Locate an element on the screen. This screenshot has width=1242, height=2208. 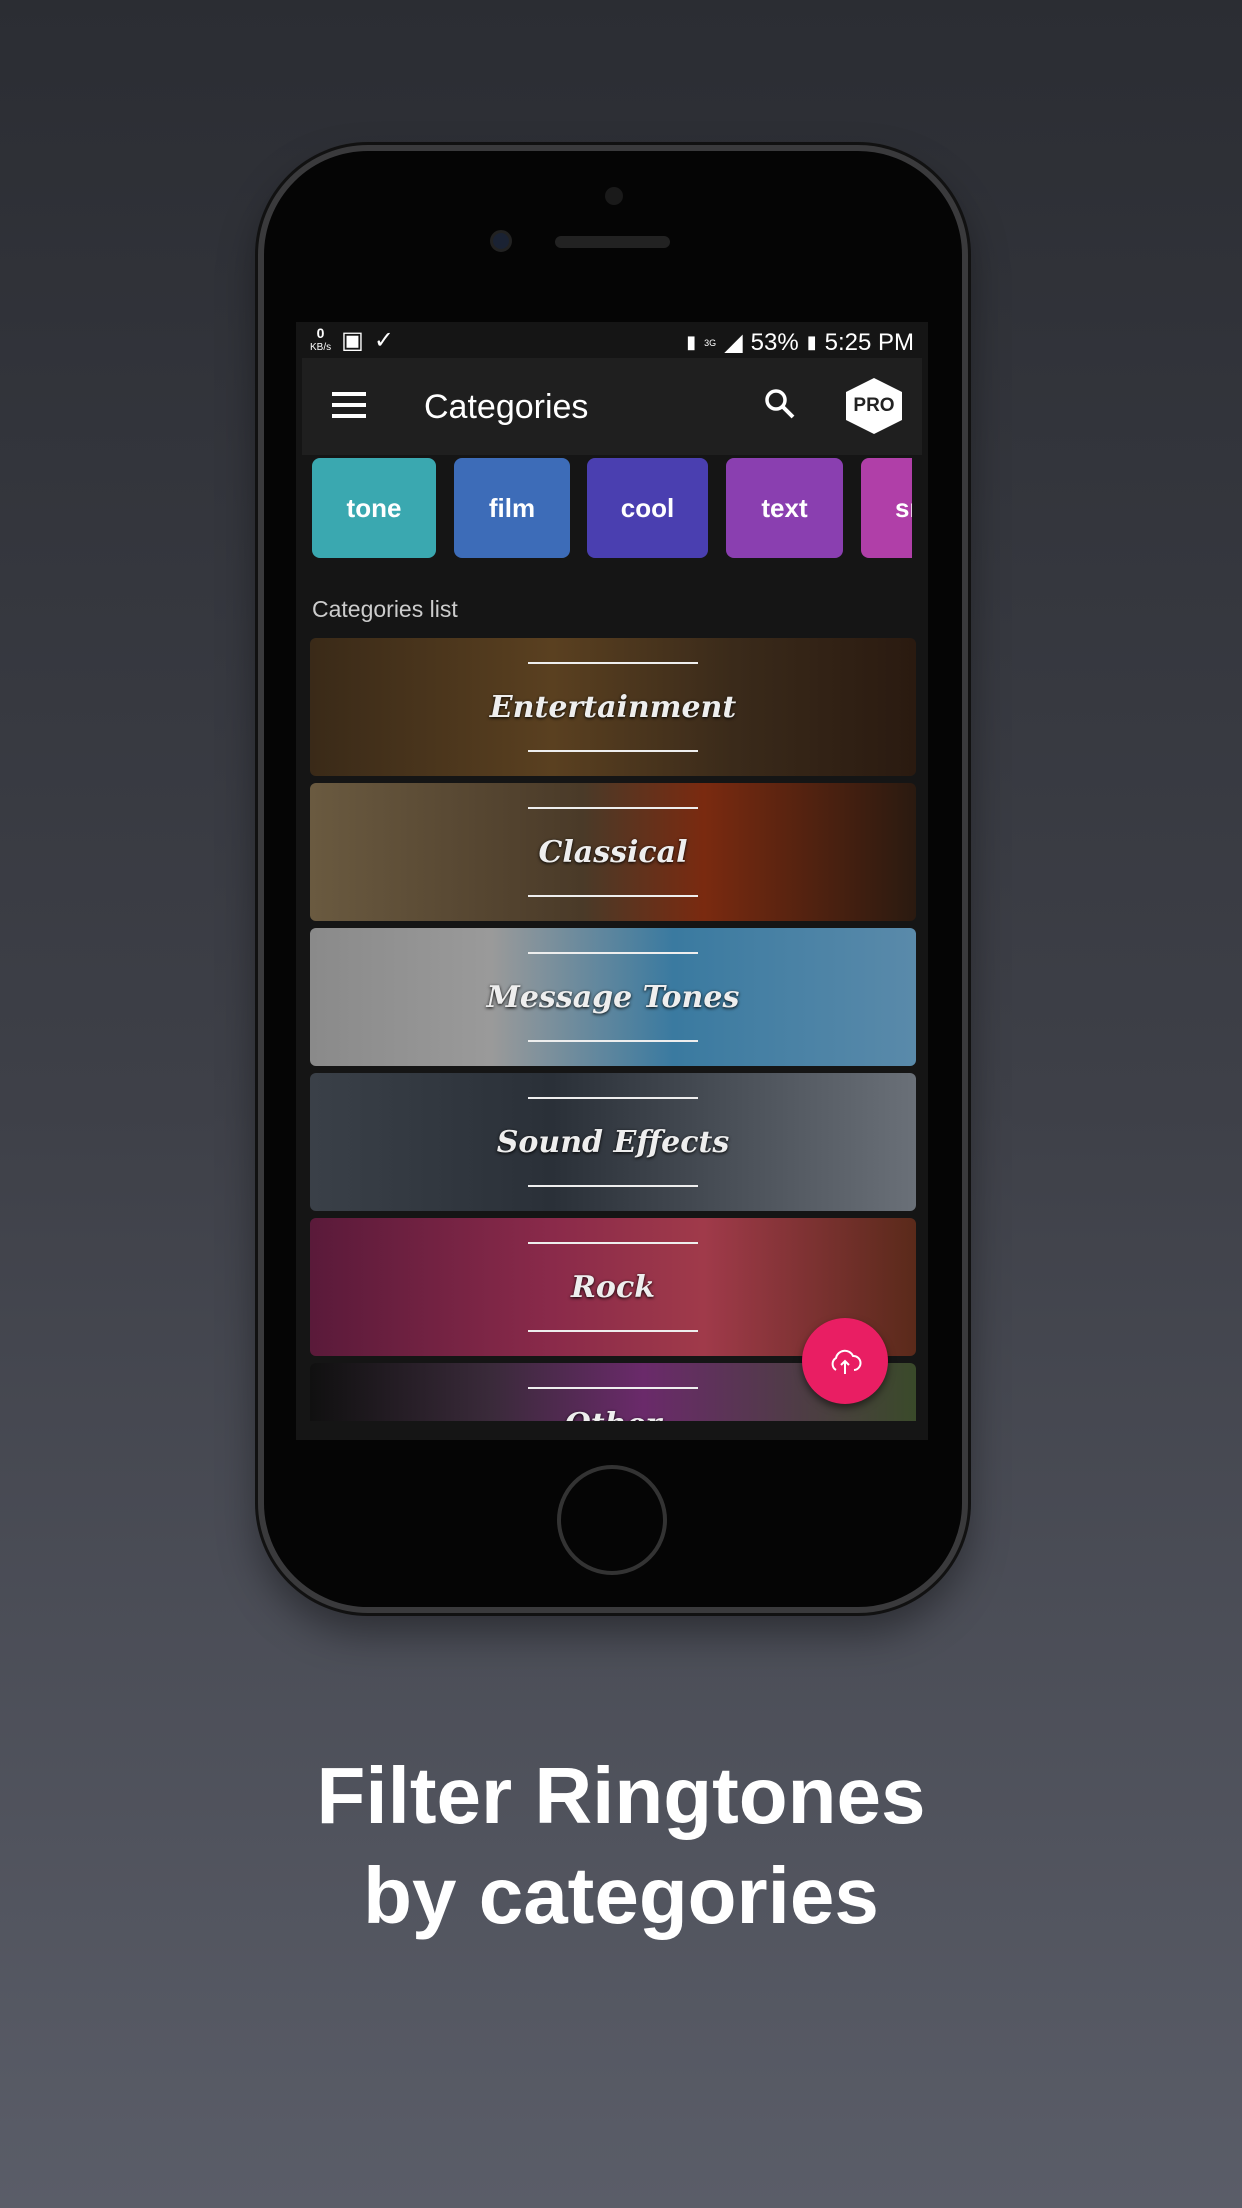
chip-sm: sm is located at coordinates (886, 508).